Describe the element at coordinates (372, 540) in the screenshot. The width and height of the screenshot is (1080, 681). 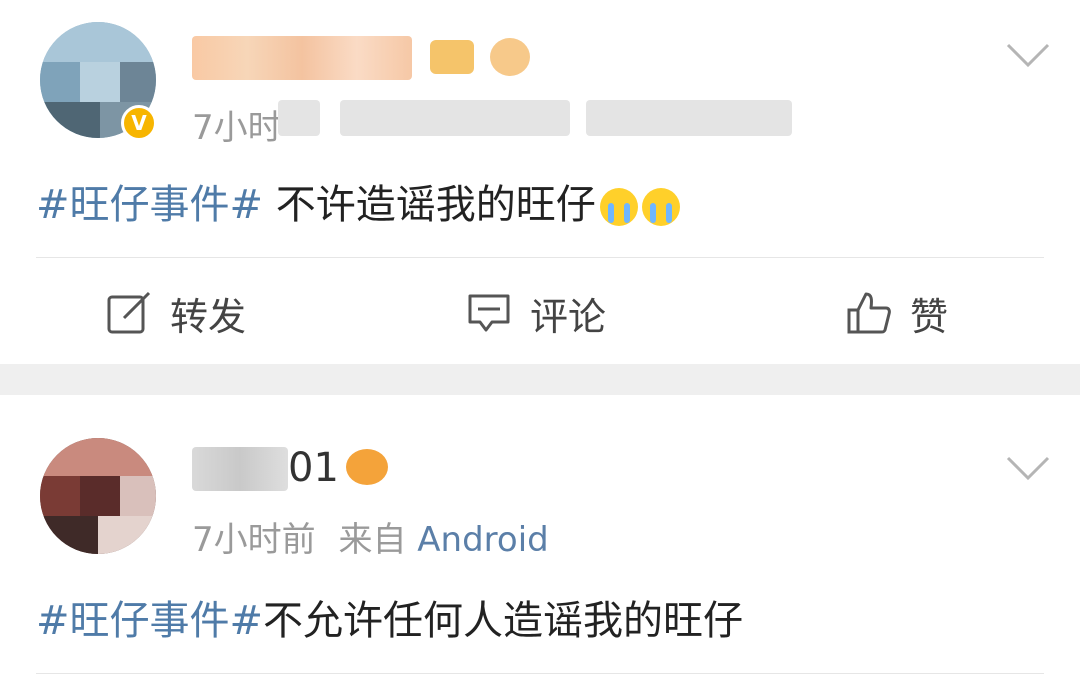
I see `post-from-label: 来自` at that location.